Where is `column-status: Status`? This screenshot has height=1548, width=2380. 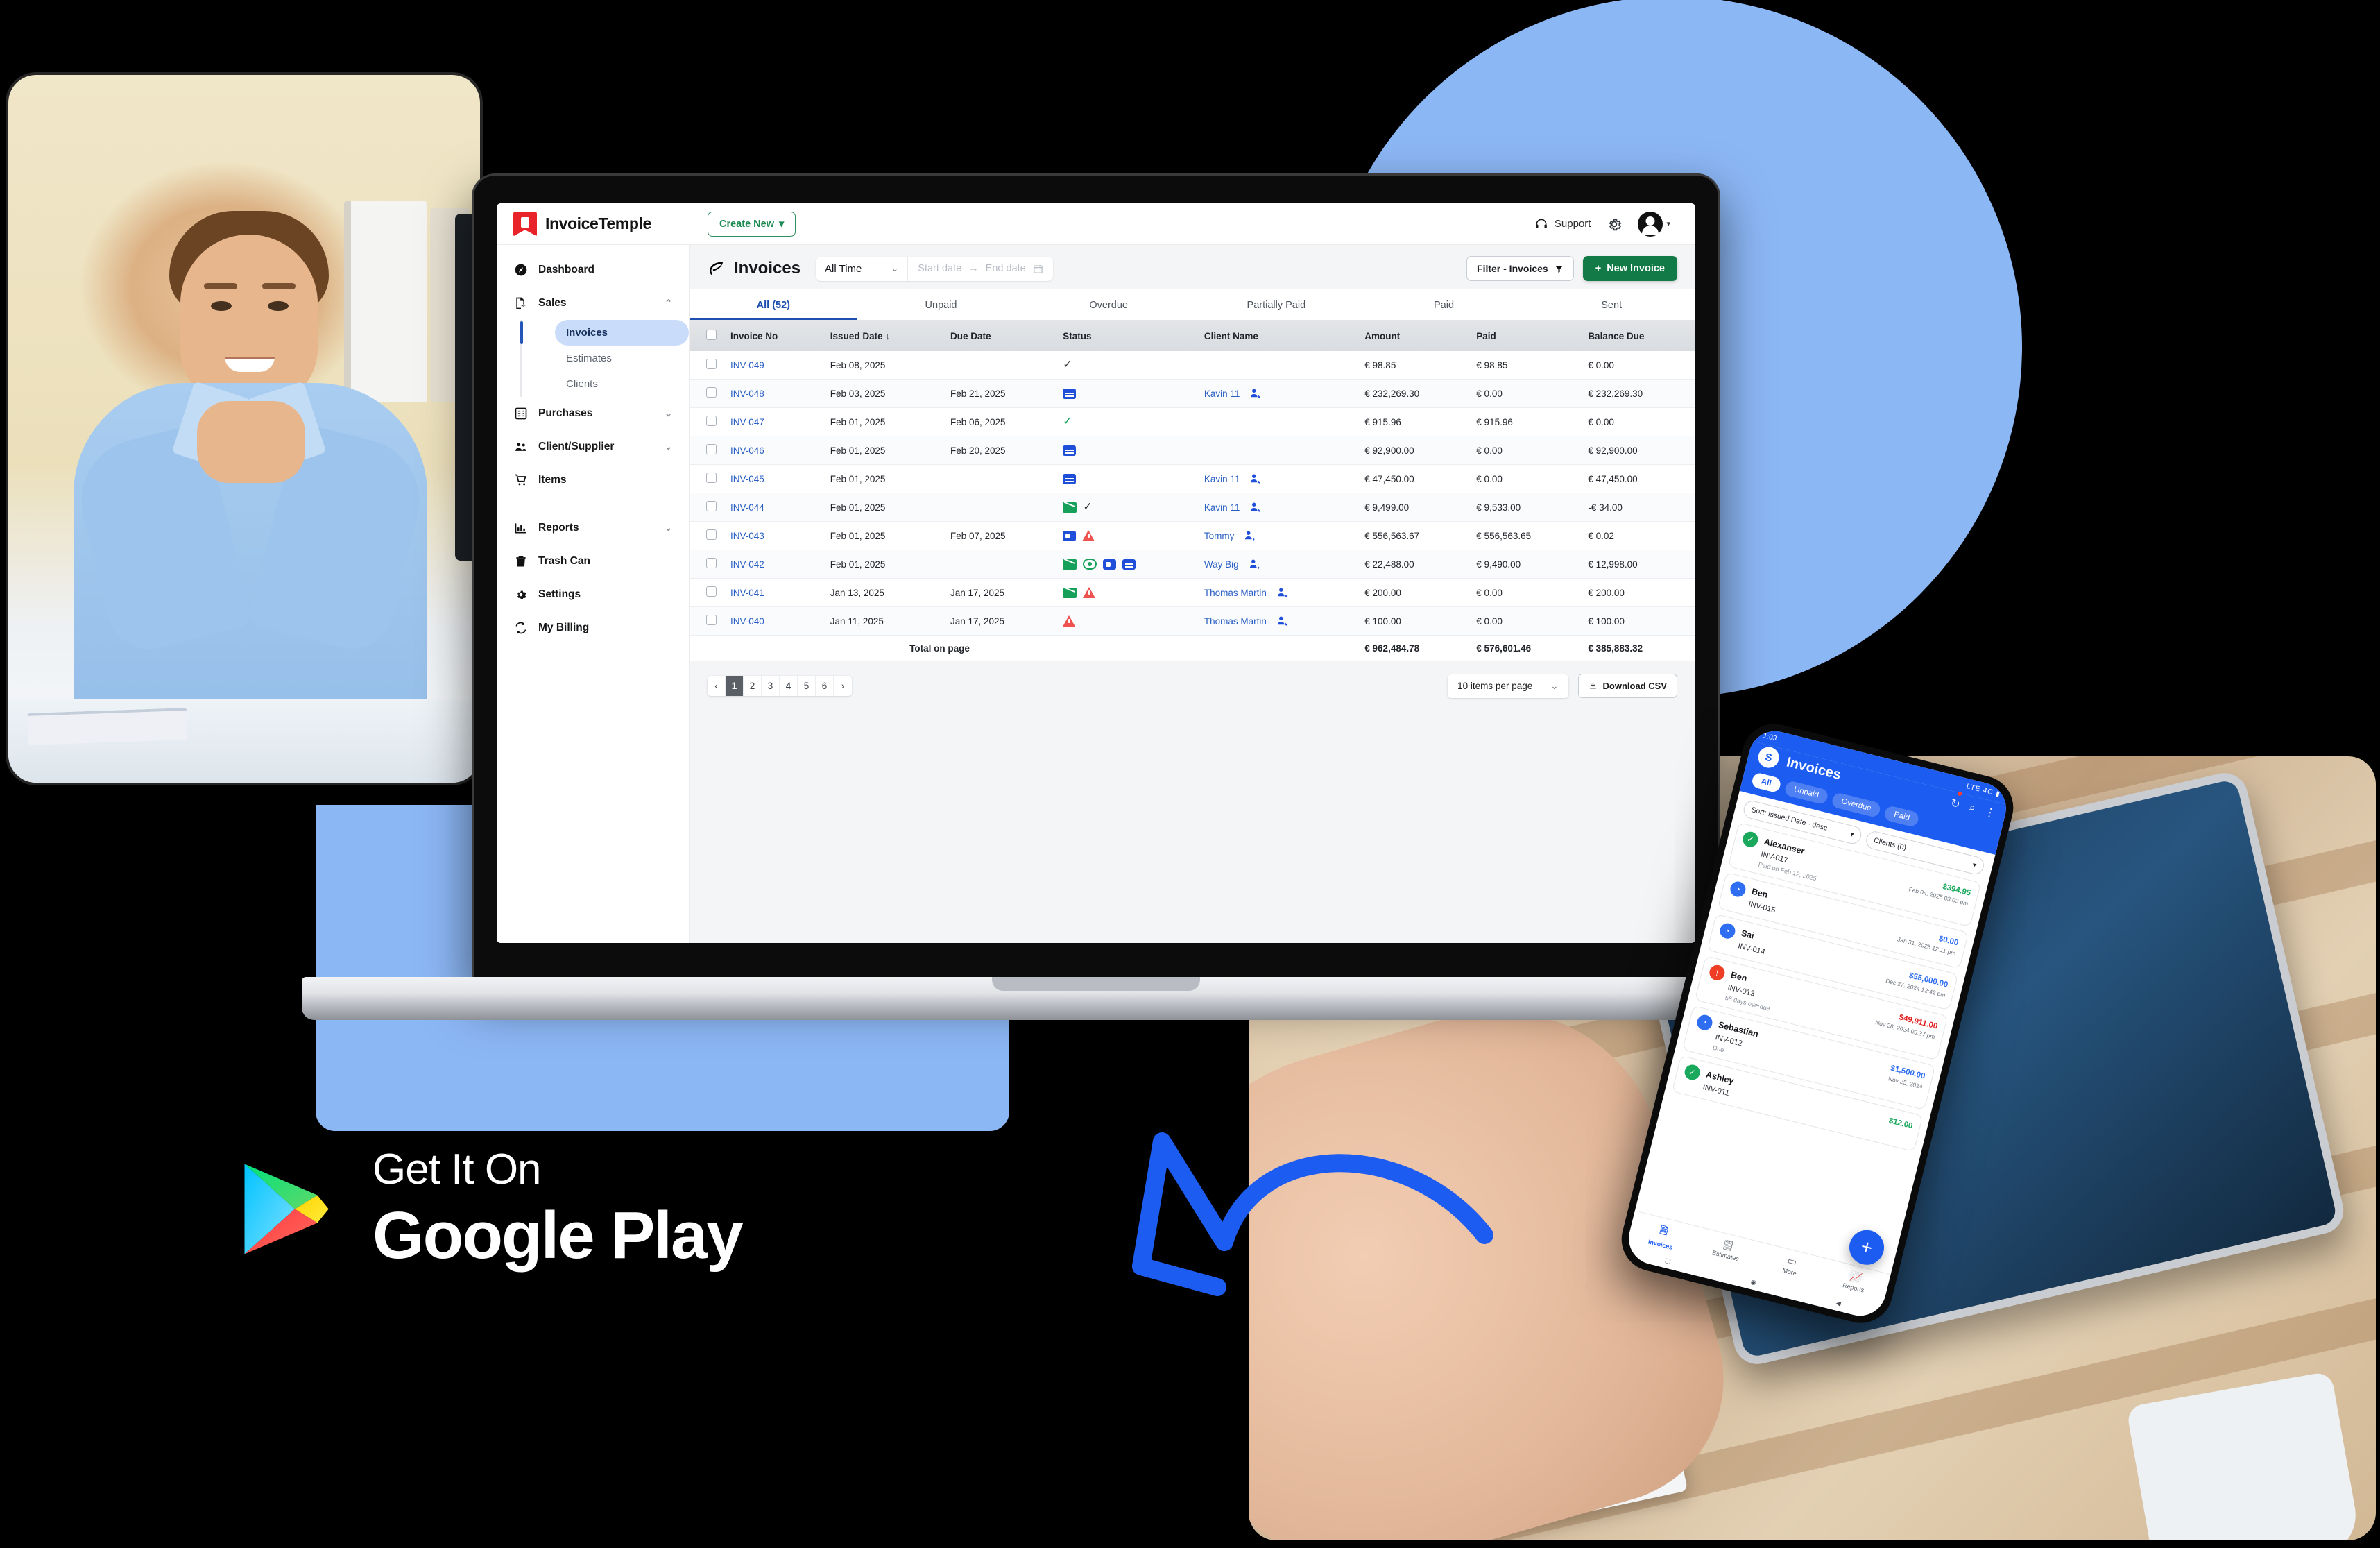 column-status: Status is located at coordinates (1126, 336).